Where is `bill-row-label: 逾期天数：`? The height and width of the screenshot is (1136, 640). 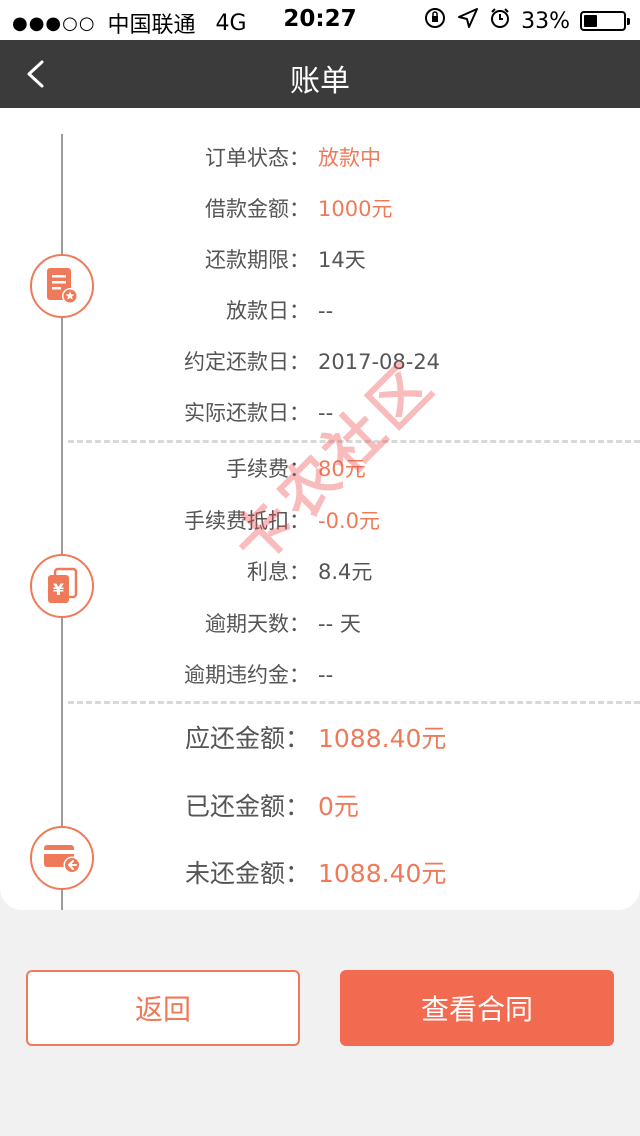 bill-row-label: 逾期天数： is located at coordinates (257, 623).